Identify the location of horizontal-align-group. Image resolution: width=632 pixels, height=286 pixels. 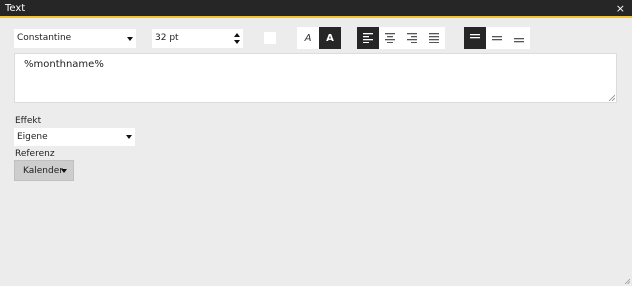
(401, 38).